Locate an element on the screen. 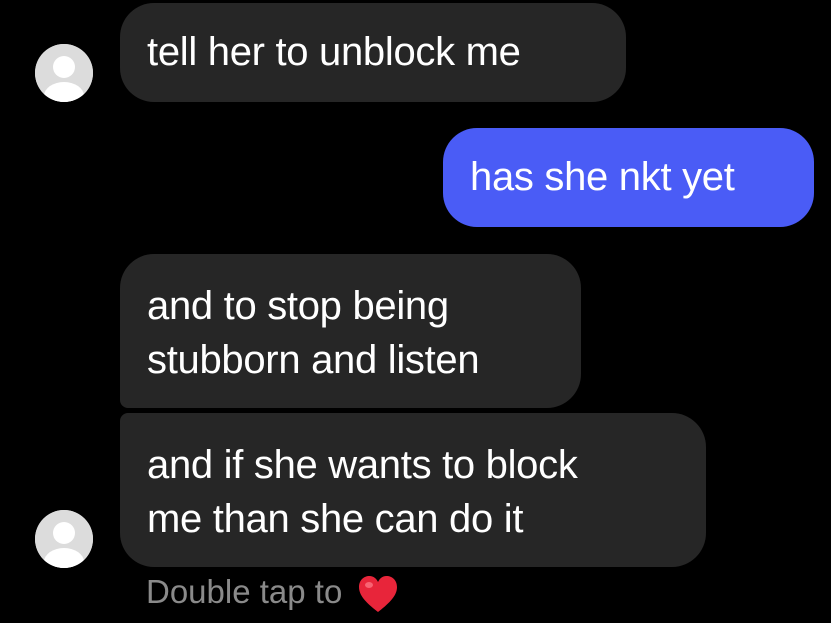 The width and height of the screenshot is (831, 623). incoming-message-bubble: tell her to unblock me is located at coordinates (373, 52).